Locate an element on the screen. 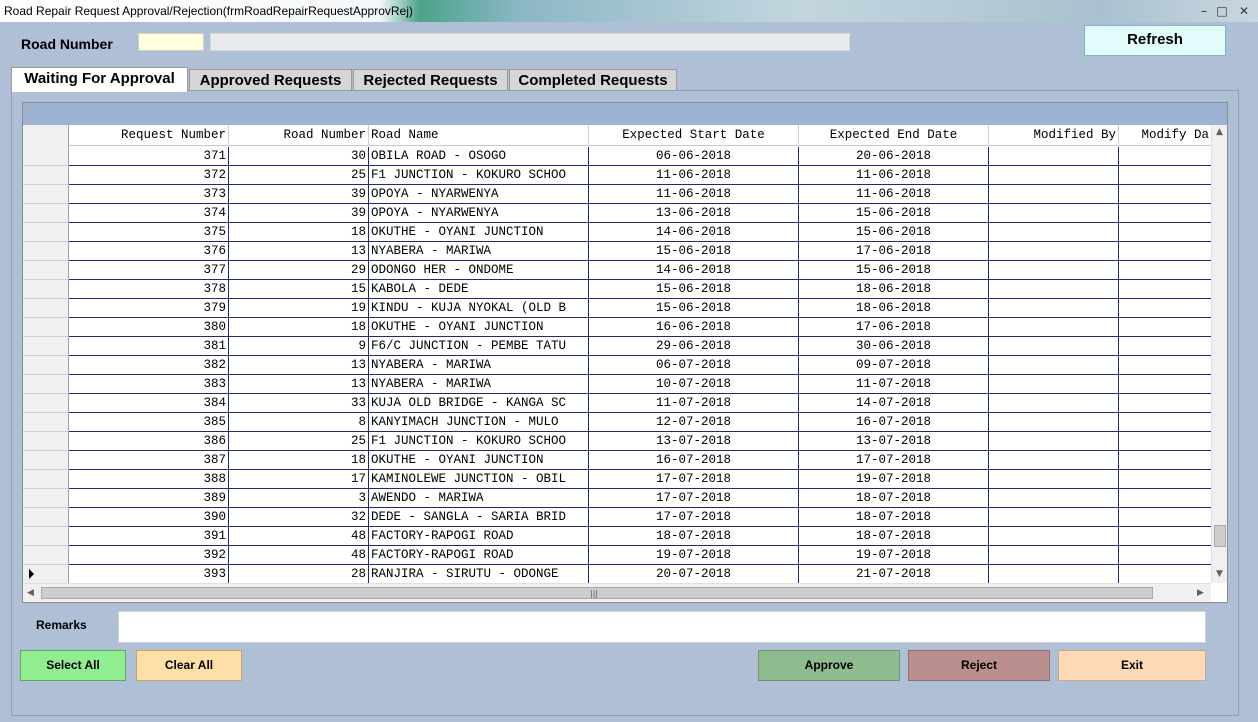  column-header-road-name: Road Name is located at coordinates (479, 135).